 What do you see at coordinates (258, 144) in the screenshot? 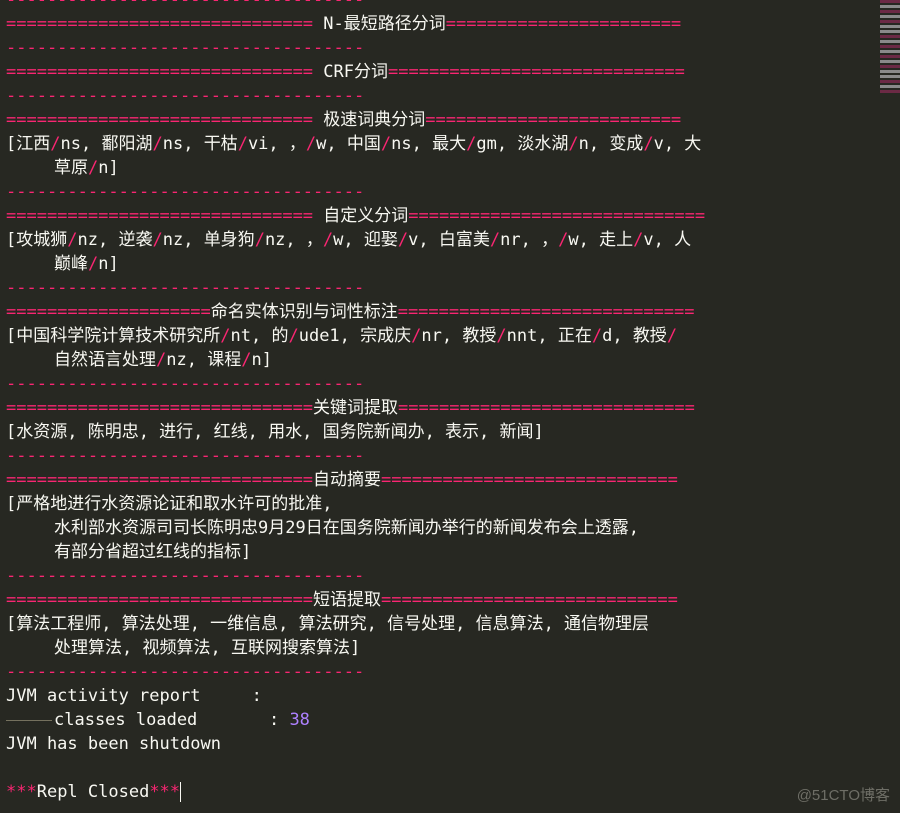
I see `pos-tag: vi` at bounding box center [258, 144].